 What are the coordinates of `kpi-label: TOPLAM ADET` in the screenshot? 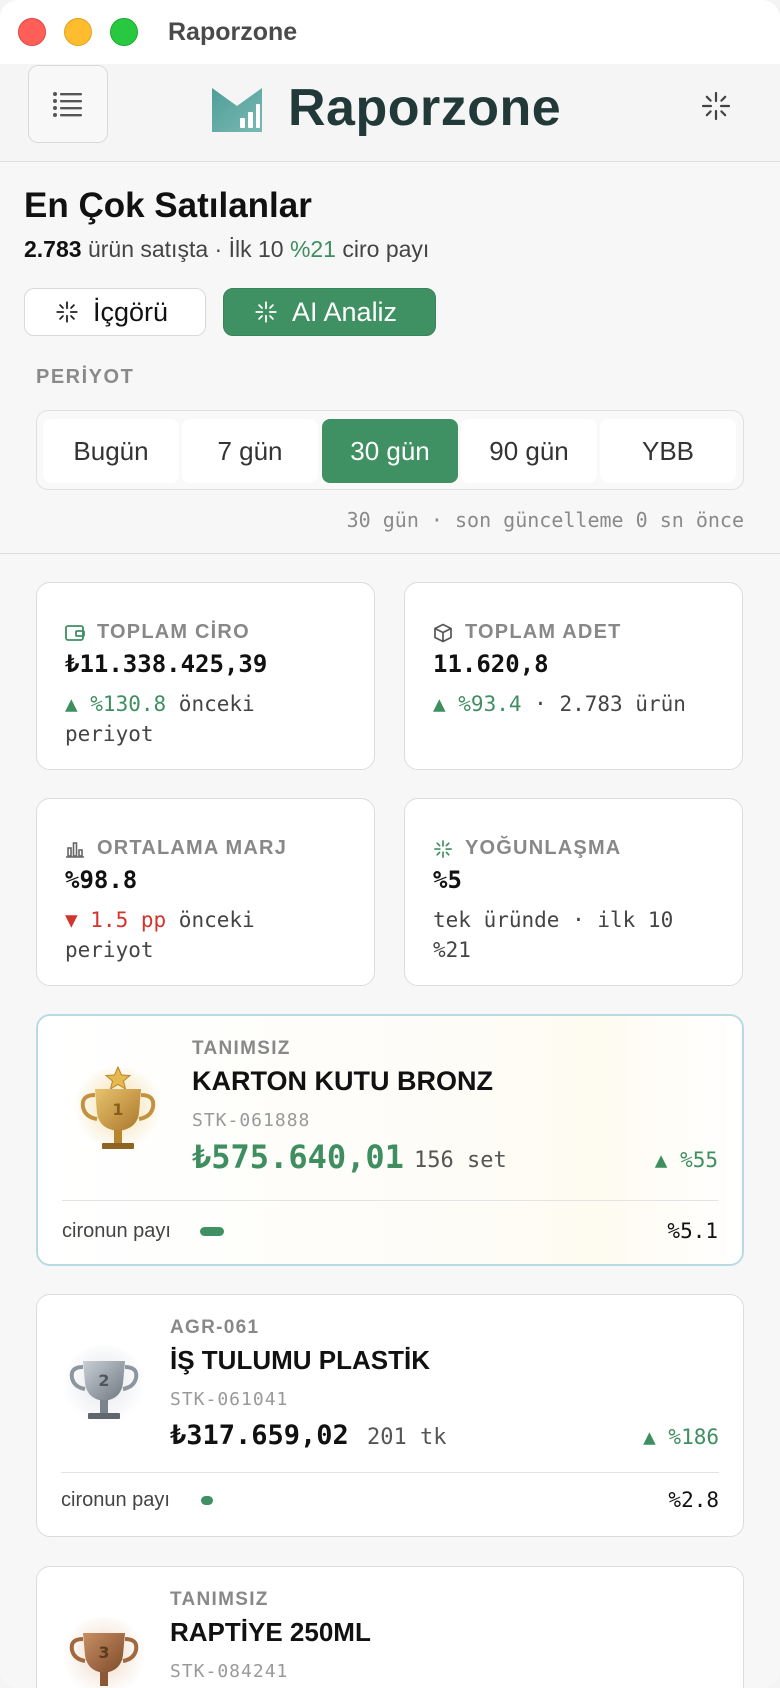 It's located at (543, 632).